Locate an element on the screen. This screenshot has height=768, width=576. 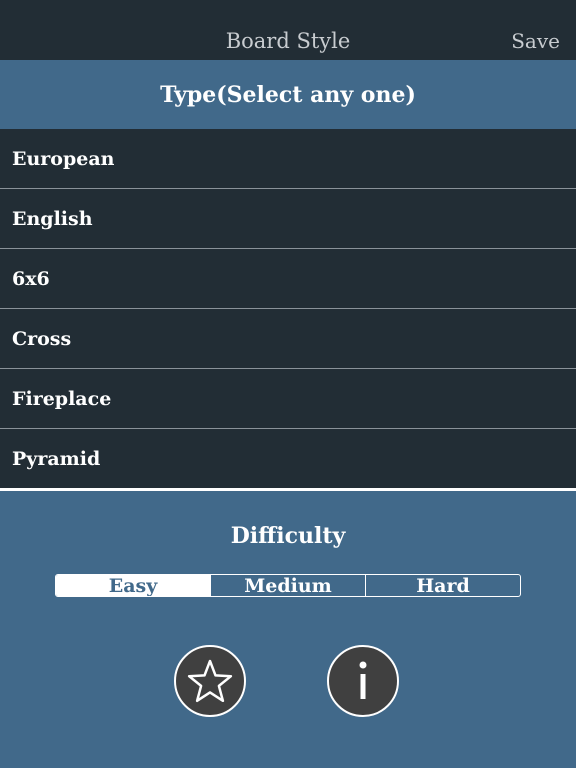
list-item: European is located at coordinates (288, 159).